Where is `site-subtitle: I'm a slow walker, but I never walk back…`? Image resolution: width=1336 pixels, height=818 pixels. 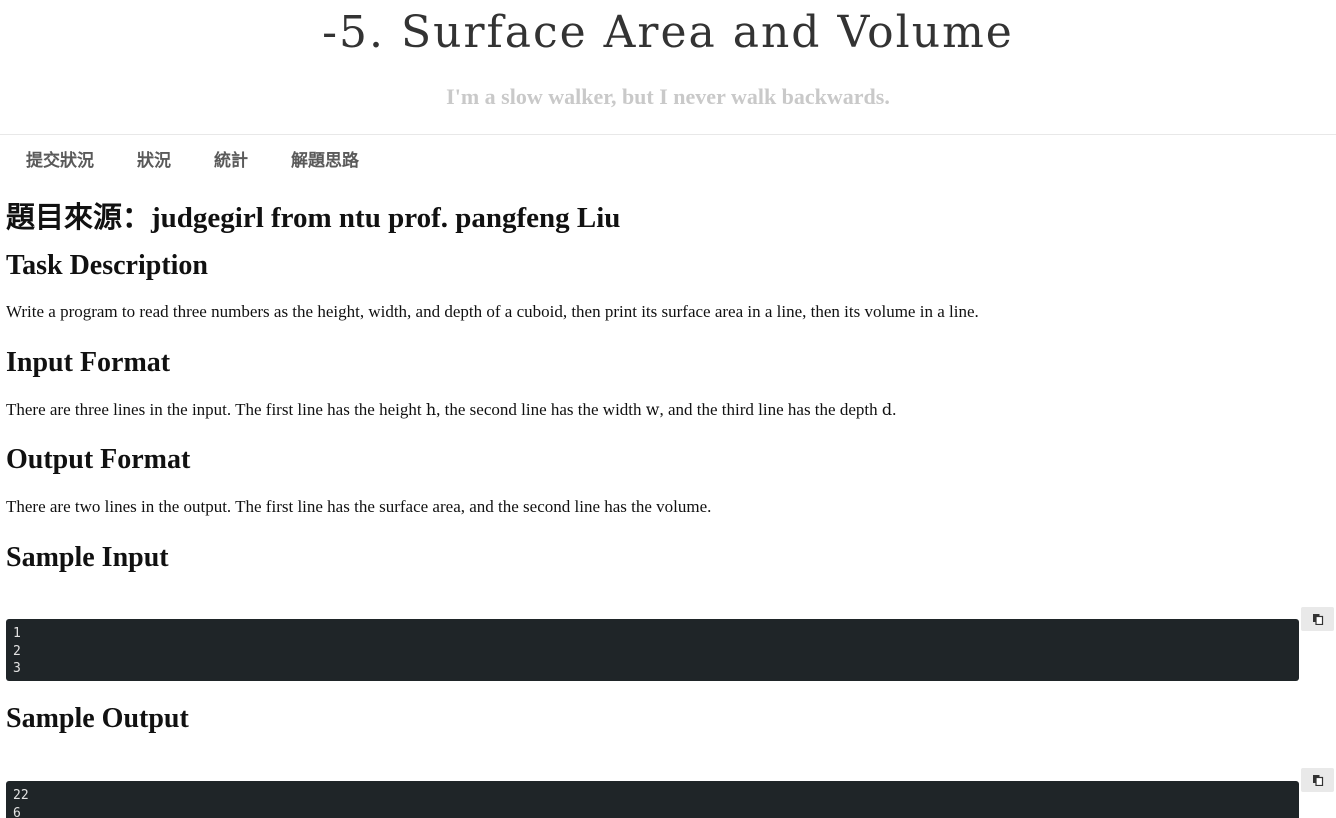
site-subtitle: I'm a slow walker, but I never walk back… is located at coordinates (668, 96).